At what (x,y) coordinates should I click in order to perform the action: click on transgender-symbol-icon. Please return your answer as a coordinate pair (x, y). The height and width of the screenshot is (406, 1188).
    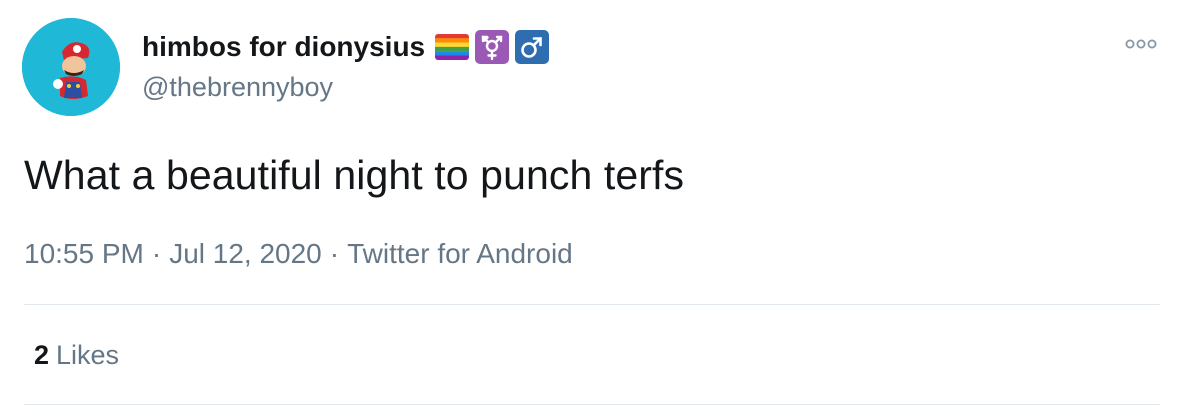
    Looking at the image, I should click on (492, 47).